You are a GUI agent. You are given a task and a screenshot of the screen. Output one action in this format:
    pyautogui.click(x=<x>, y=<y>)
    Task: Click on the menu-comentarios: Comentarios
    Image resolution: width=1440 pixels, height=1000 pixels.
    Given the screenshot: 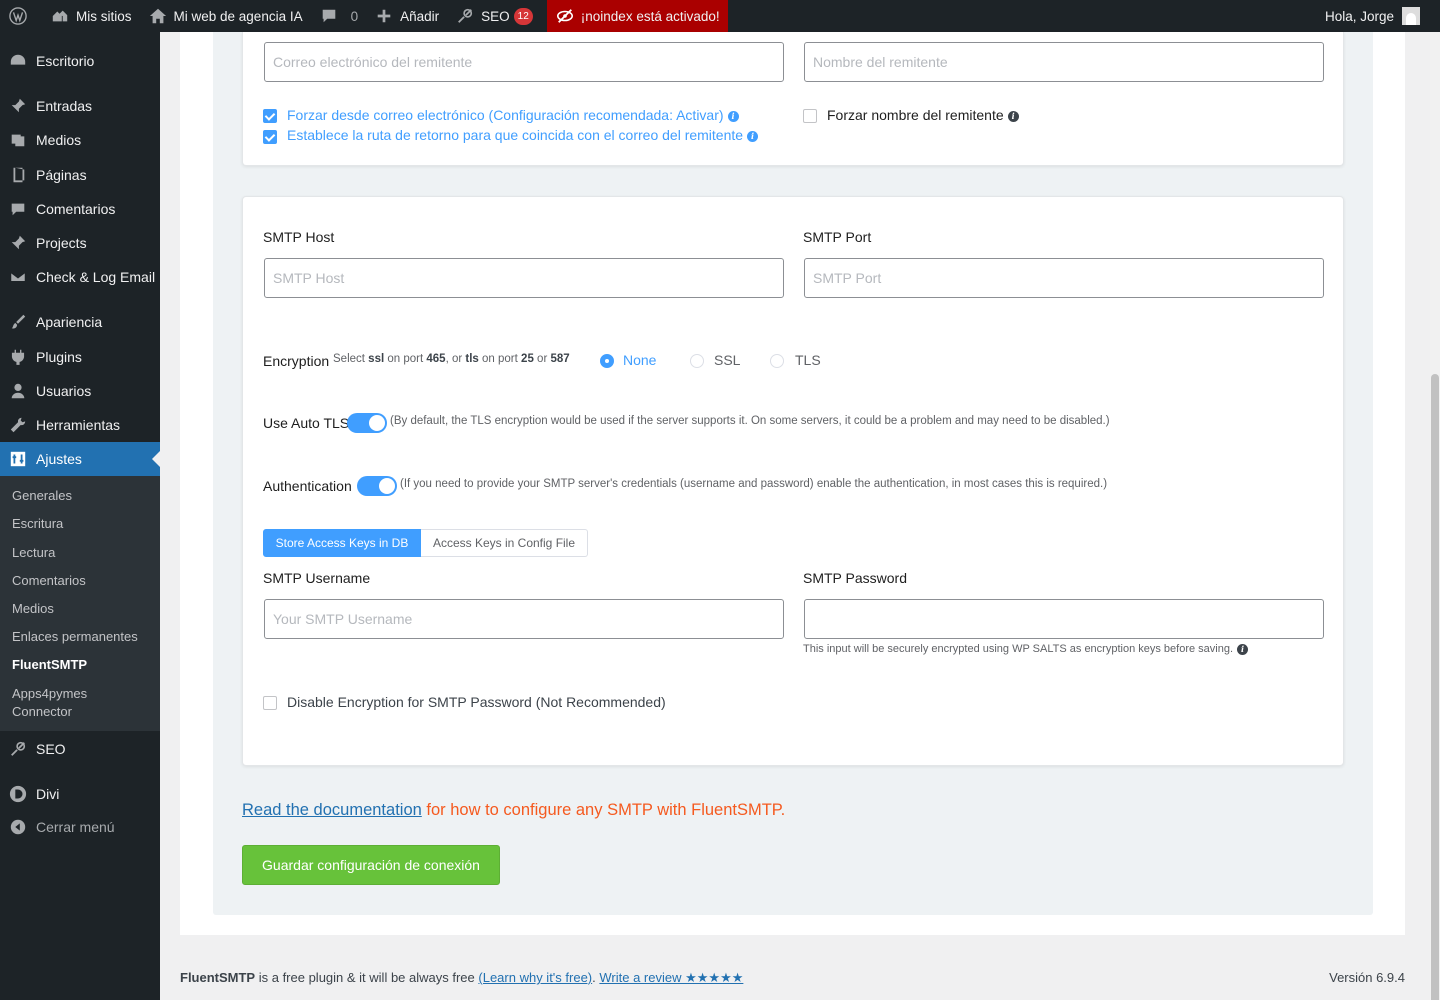 What is the action you would take?
    pyautogui.click(x=80, y=209)
    